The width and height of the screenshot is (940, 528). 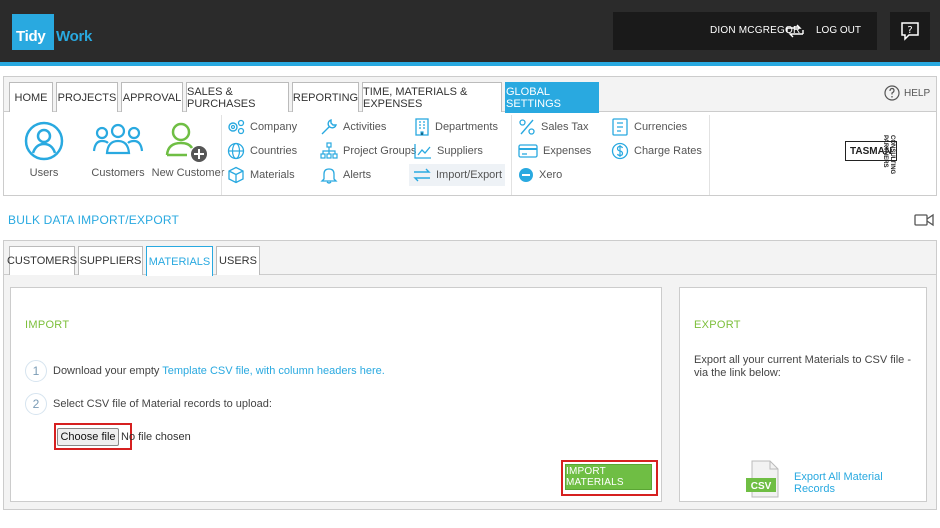 What do you see at coordinates (470, 274) in the screenshot?
I see `subtab-line` at bounding box center [470, 274].